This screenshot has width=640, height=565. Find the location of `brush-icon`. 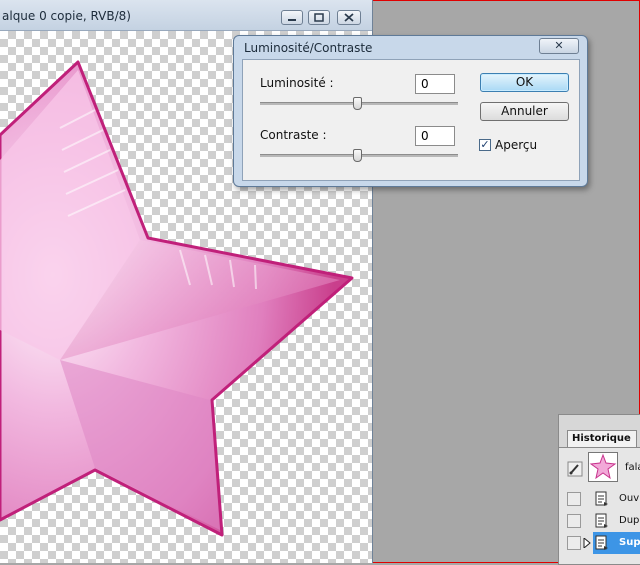

brush-icon is located at coordinates (575, 469).